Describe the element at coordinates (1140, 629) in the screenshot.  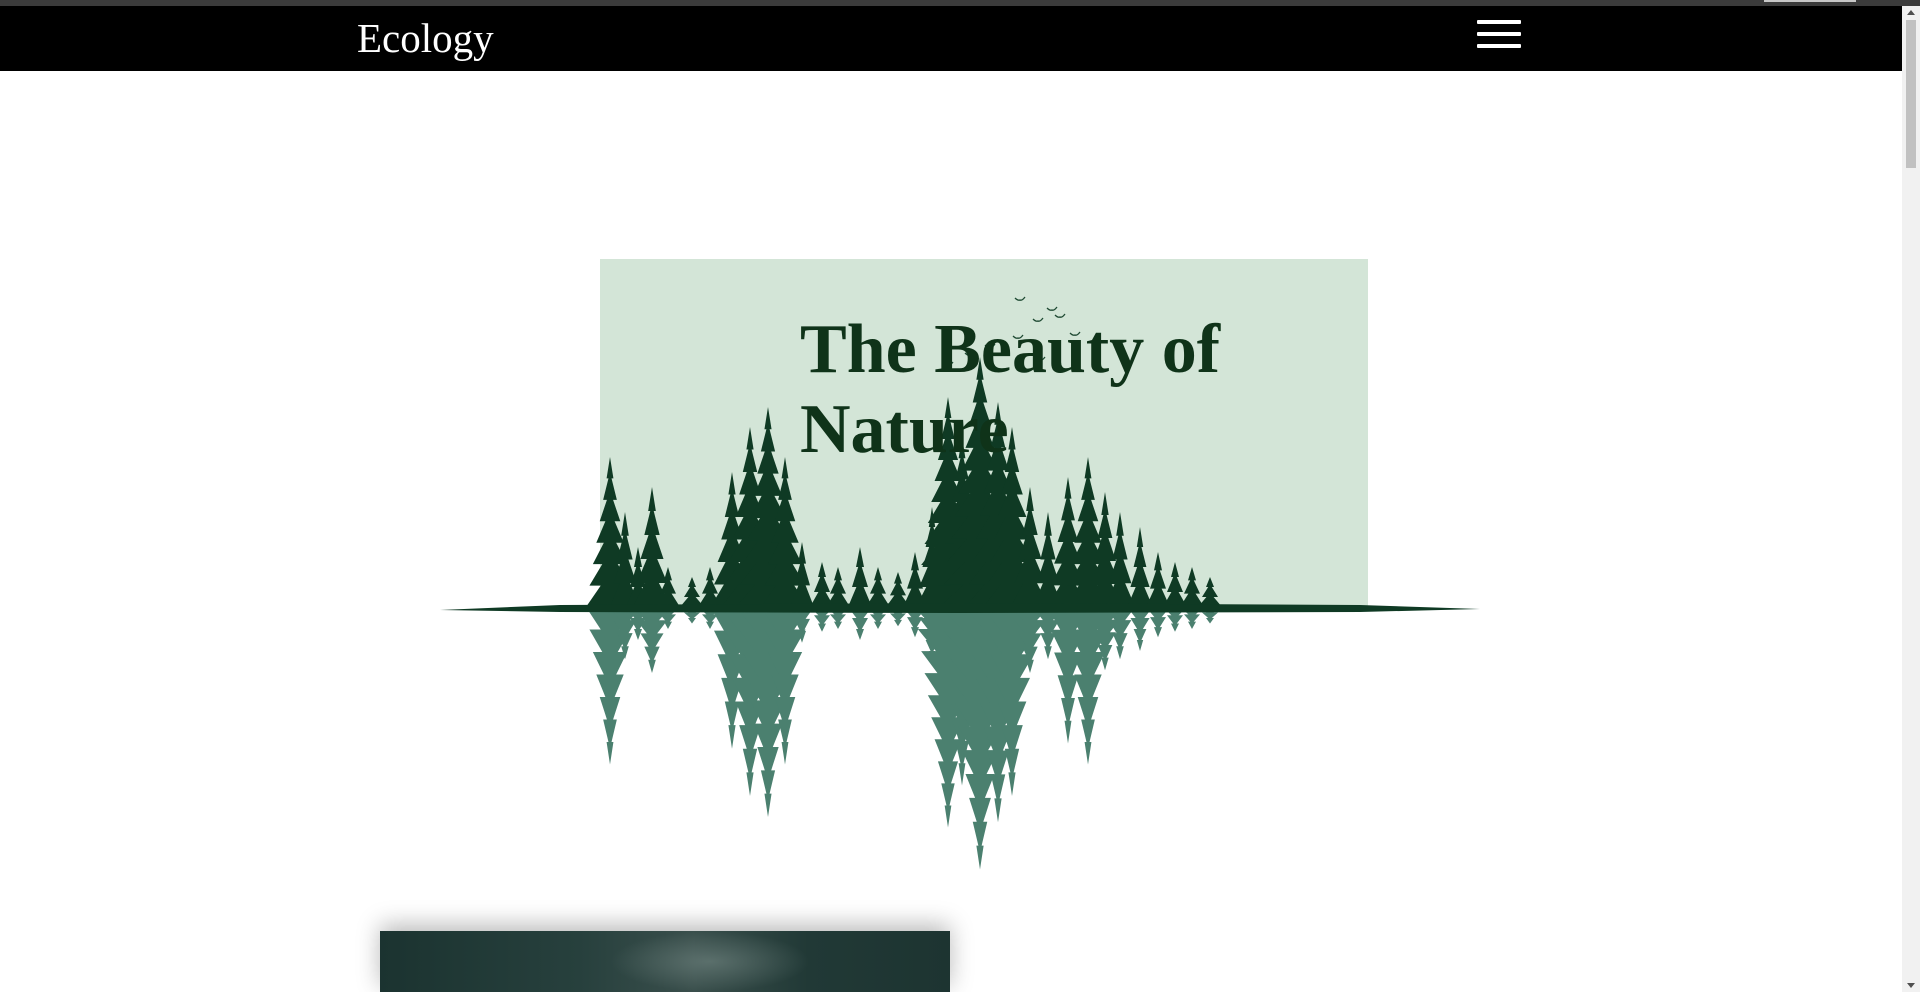
I see `tree-reflection` at that location.